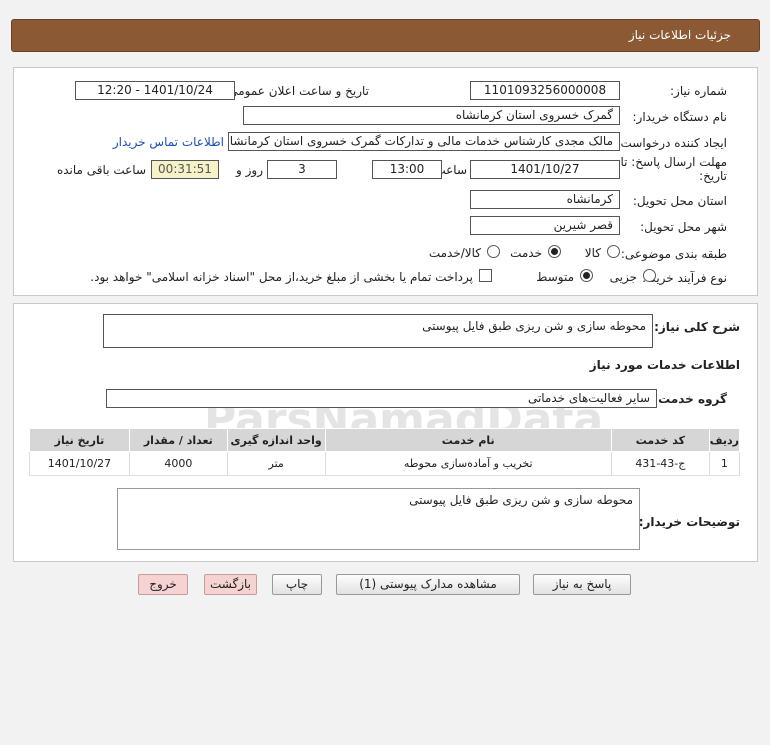 This screenshot has height=745, width=770. I want to click on buyer-org-field: گمرک خسروی استان کرمانشاه, so click(431, 115).